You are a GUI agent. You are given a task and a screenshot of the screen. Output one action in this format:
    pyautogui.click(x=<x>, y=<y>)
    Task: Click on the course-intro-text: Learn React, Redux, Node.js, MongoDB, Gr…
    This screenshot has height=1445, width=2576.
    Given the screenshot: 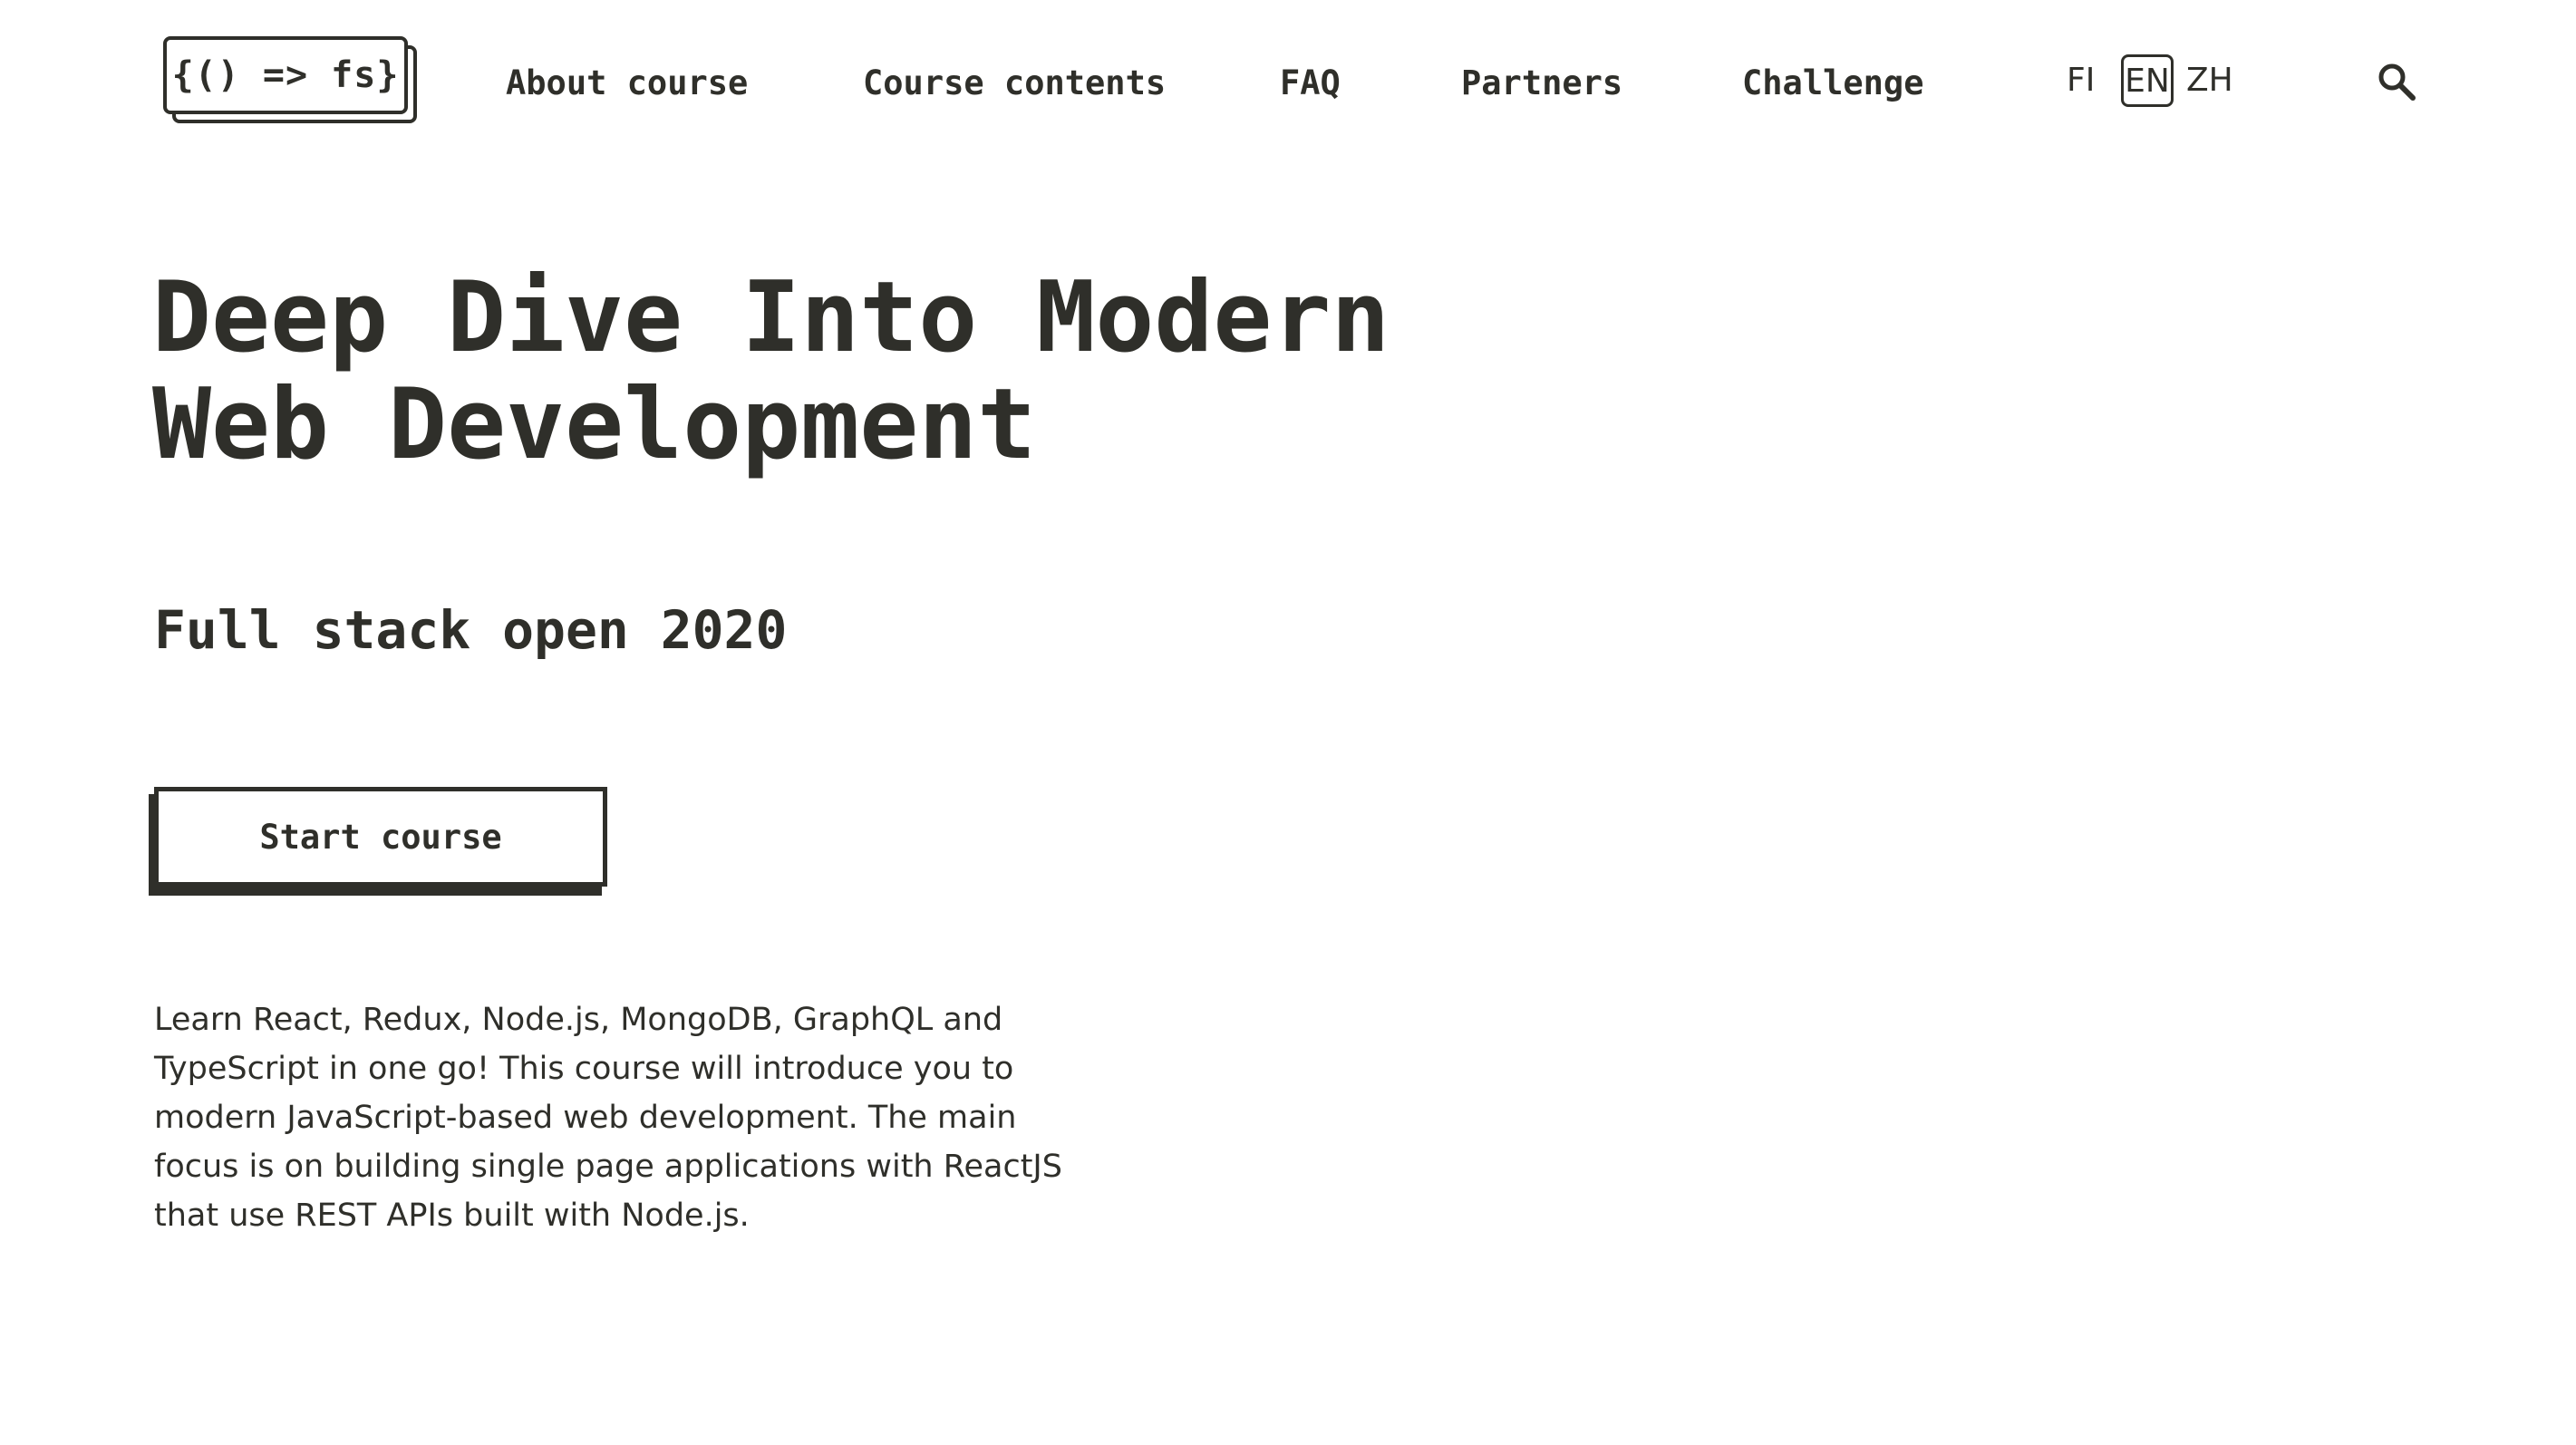 What is the action you would take?
    pyautogui.click(x=608, y=1118)
    